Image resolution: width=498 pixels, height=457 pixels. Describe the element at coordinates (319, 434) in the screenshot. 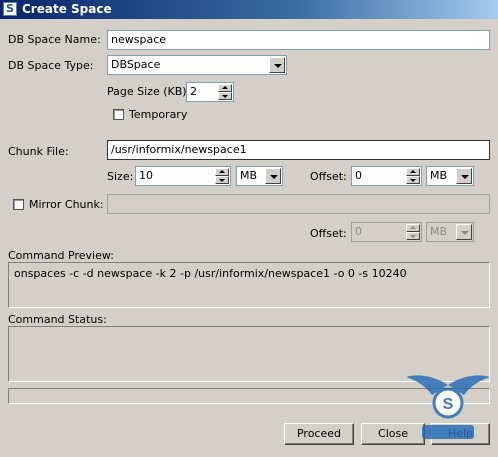

I see `proceed-button: Proceed` at that location.